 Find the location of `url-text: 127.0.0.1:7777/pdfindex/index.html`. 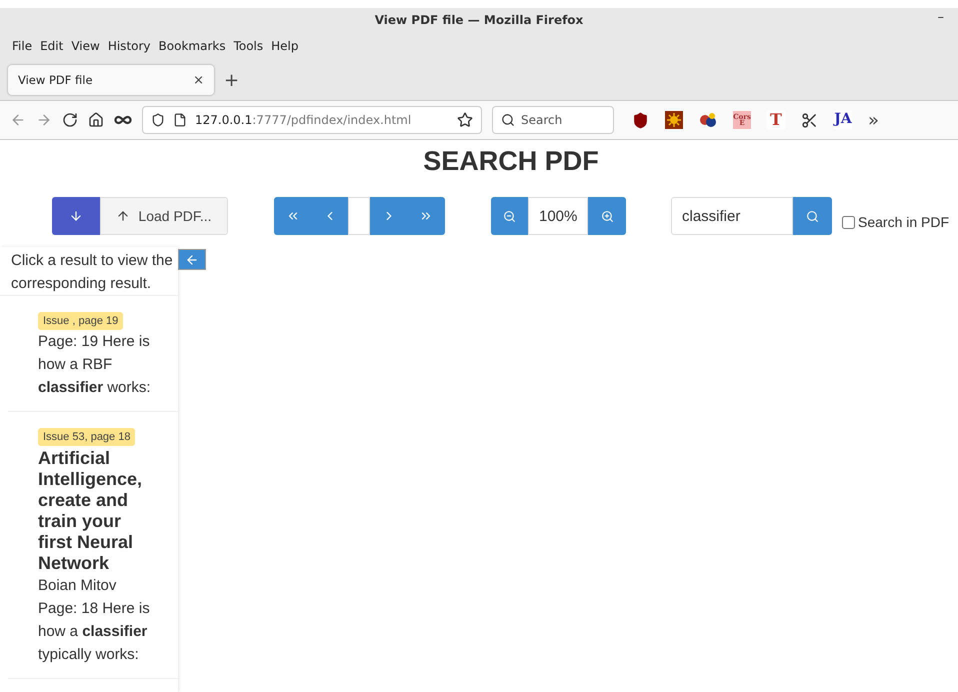

url-text: 127.0.0.1:7777/pdfindex/index.html is located at coordinates (303, 120).